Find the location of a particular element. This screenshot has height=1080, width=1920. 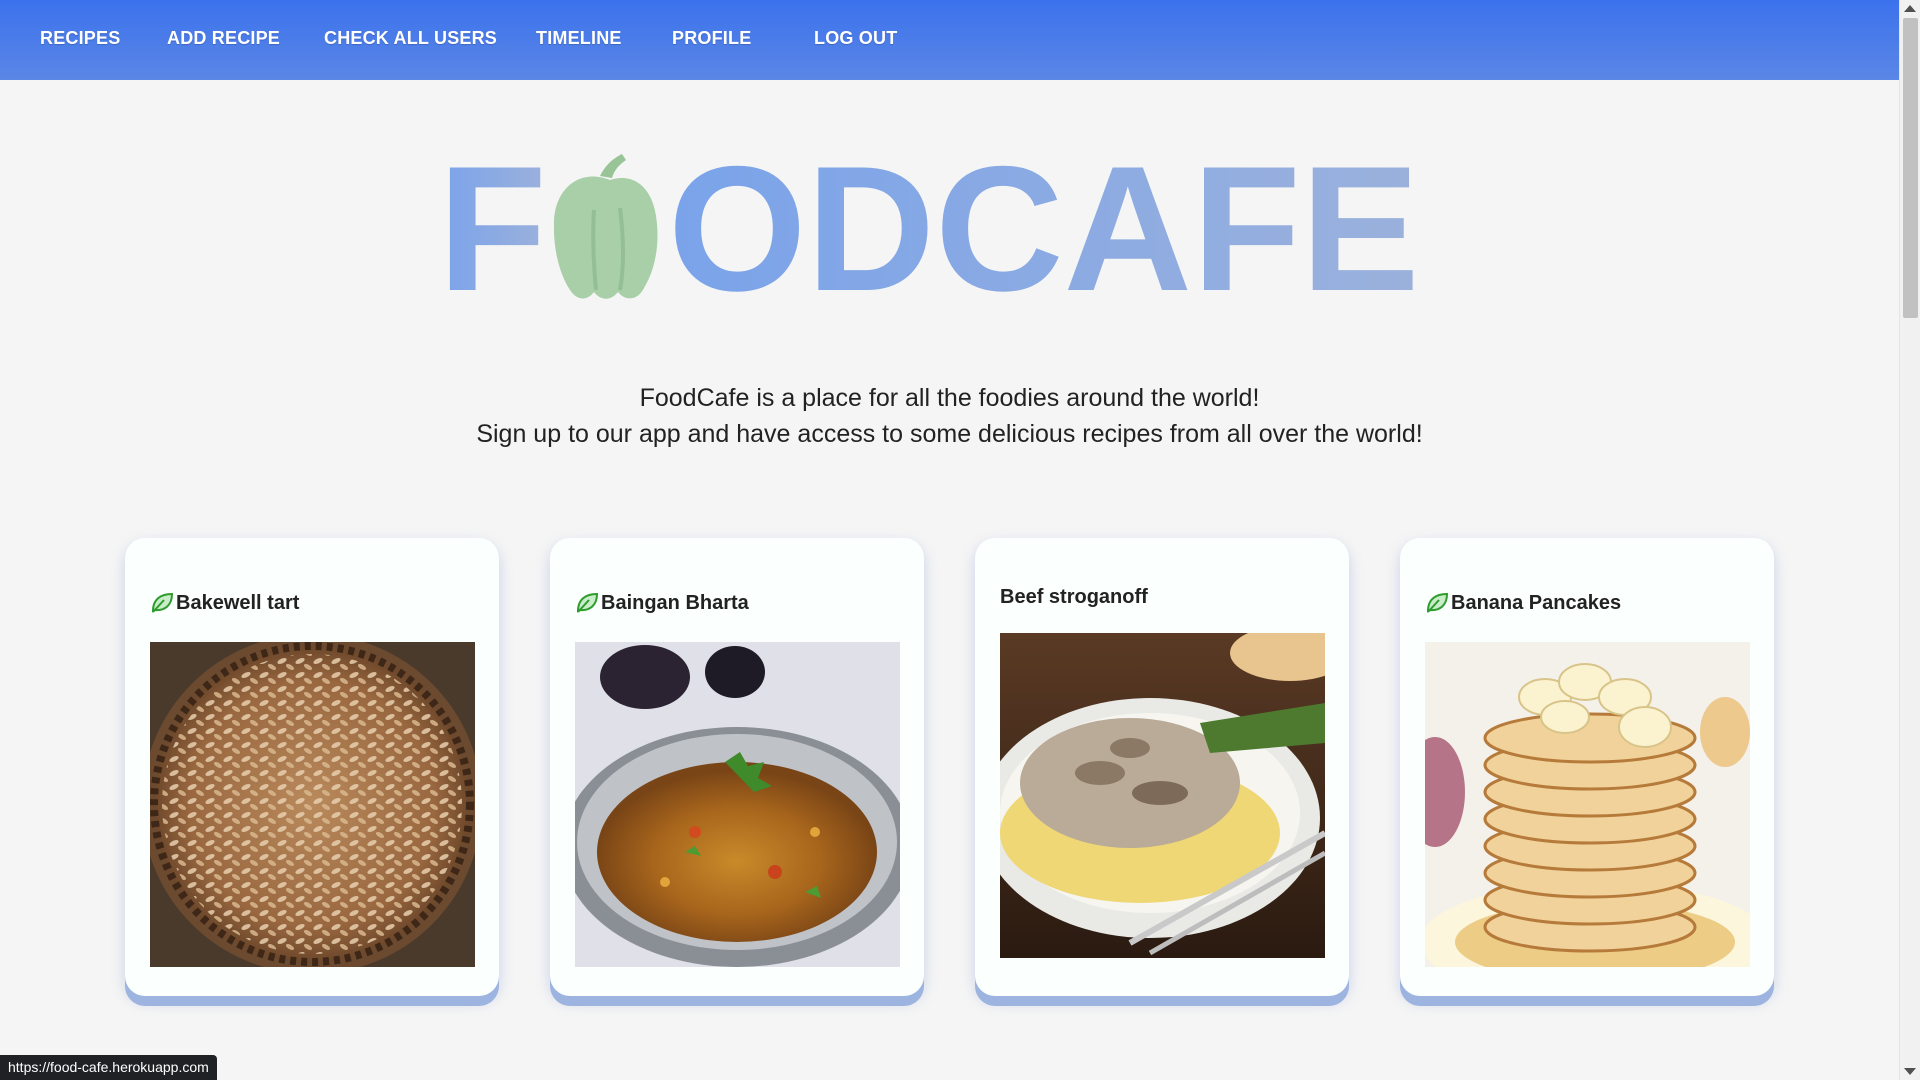

recipe-image-beef-stroganoff is located at coordinates (1162, 795).